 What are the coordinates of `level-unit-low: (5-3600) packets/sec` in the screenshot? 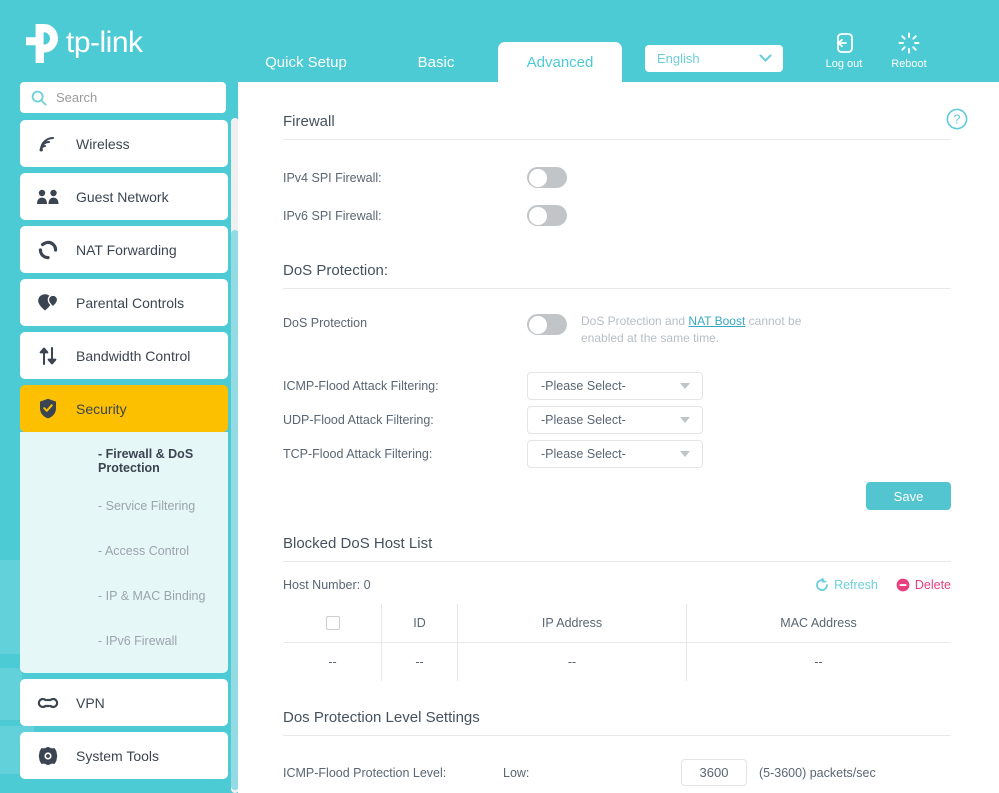 It's located at (817, 772).